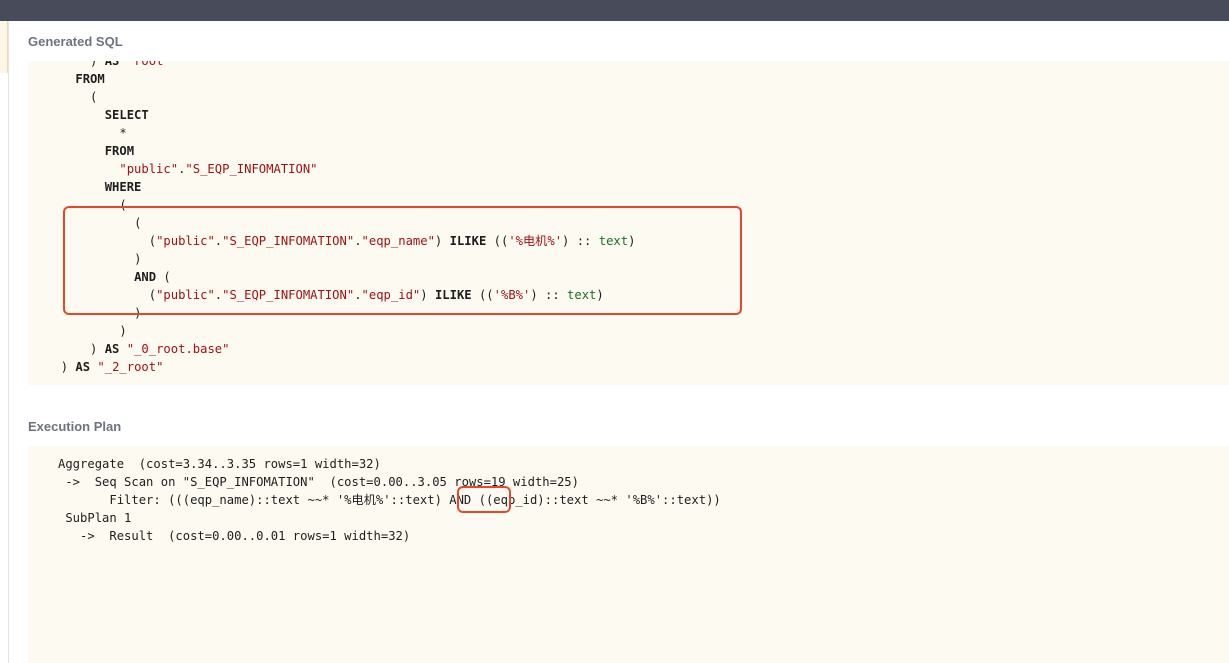  Describe the element at coordinates (149, 169) in the screenshot. I see `sql-token: "public"` at that location.